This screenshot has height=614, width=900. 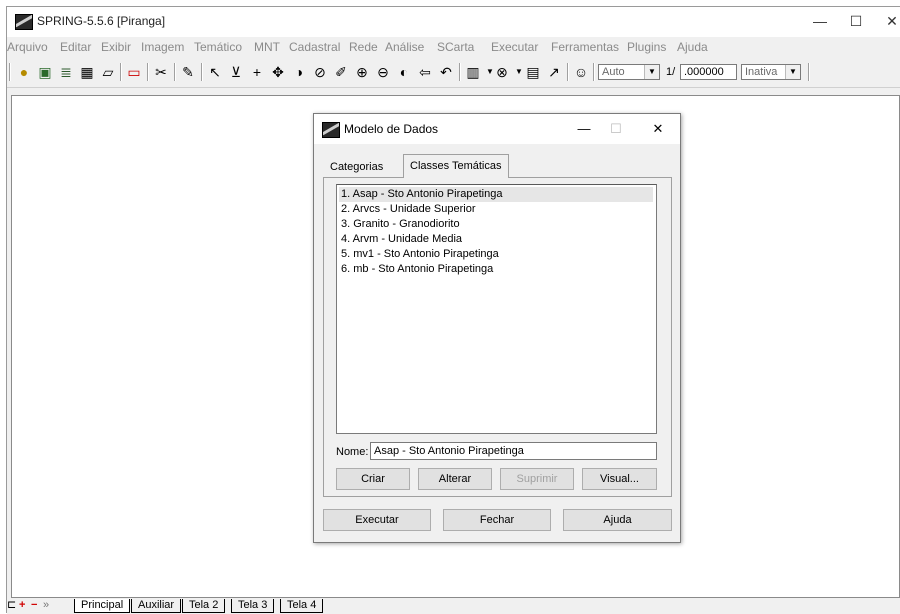 I want to click on zoom-out-icon: ⊖, so click(x=383, y=72).